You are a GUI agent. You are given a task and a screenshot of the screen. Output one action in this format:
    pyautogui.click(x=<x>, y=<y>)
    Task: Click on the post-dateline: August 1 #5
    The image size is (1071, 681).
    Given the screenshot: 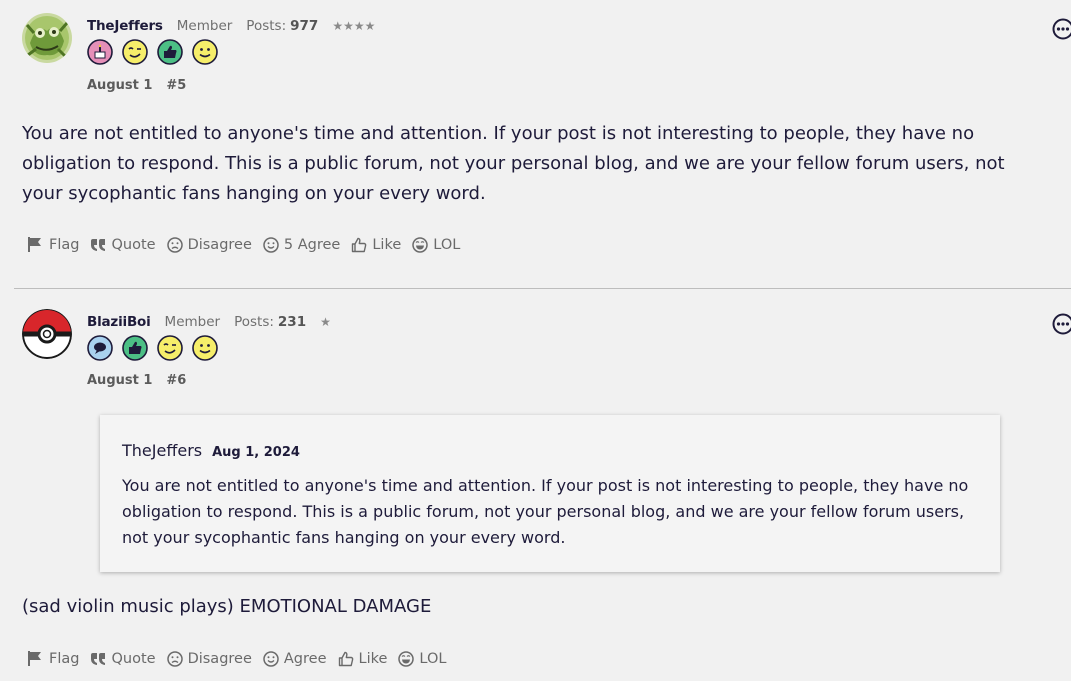 What is the action you would take?
    pyautogui.click(x=136, y=85)
    